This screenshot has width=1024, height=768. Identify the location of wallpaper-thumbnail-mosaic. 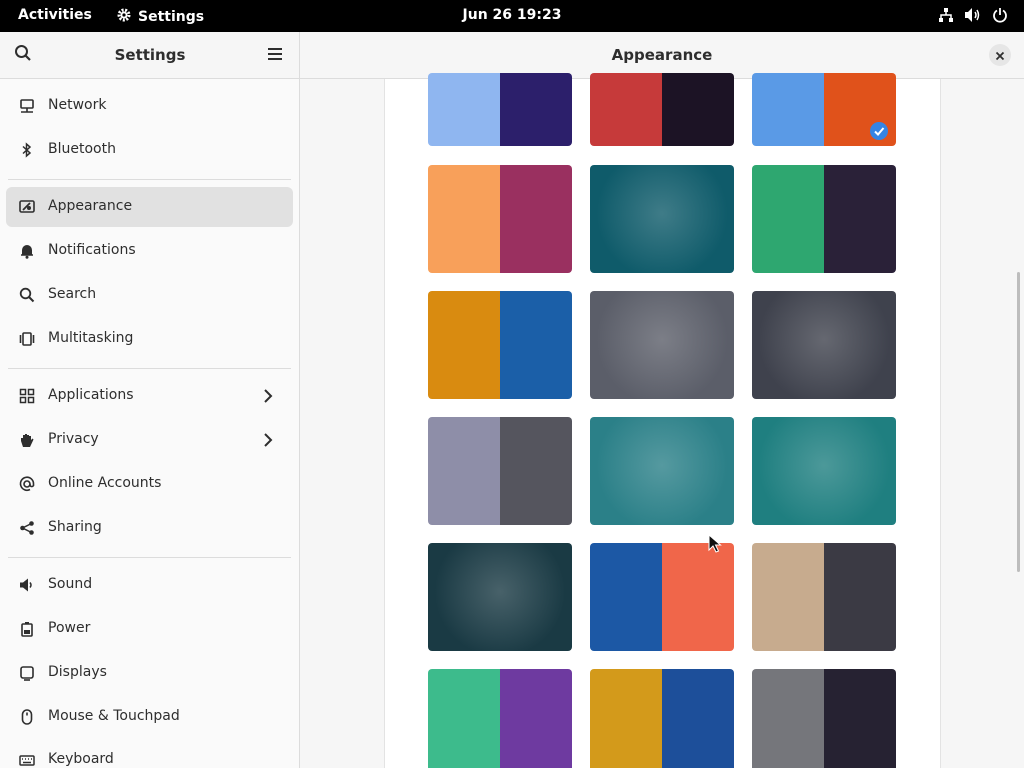
(500, 345).